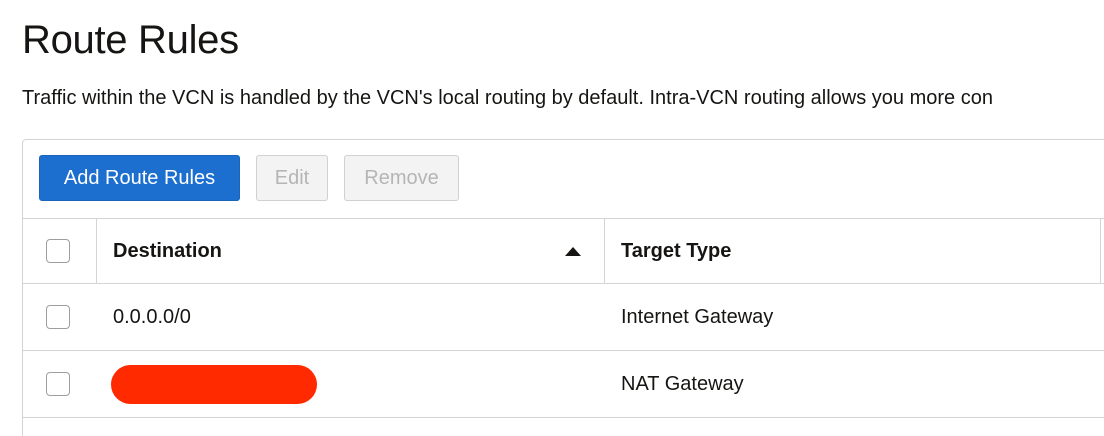 The height and width of the screenshot is (436, 1104). What do you see at coordinates (152, 317) in the screenshot?
I see `destination-cell: 0.0.0.0/0` at bounding box center [152, 317].